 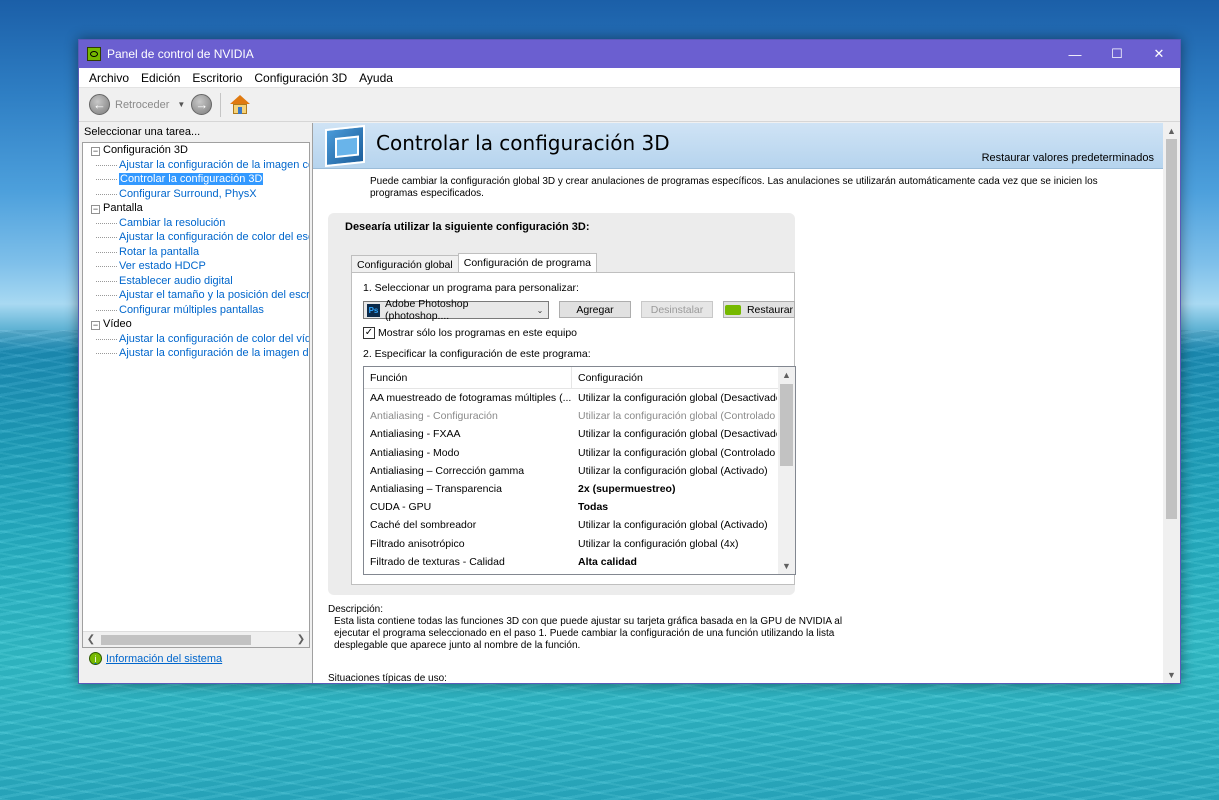 I want to click on menu-edicion: Edición, so click(x=160, y=78).